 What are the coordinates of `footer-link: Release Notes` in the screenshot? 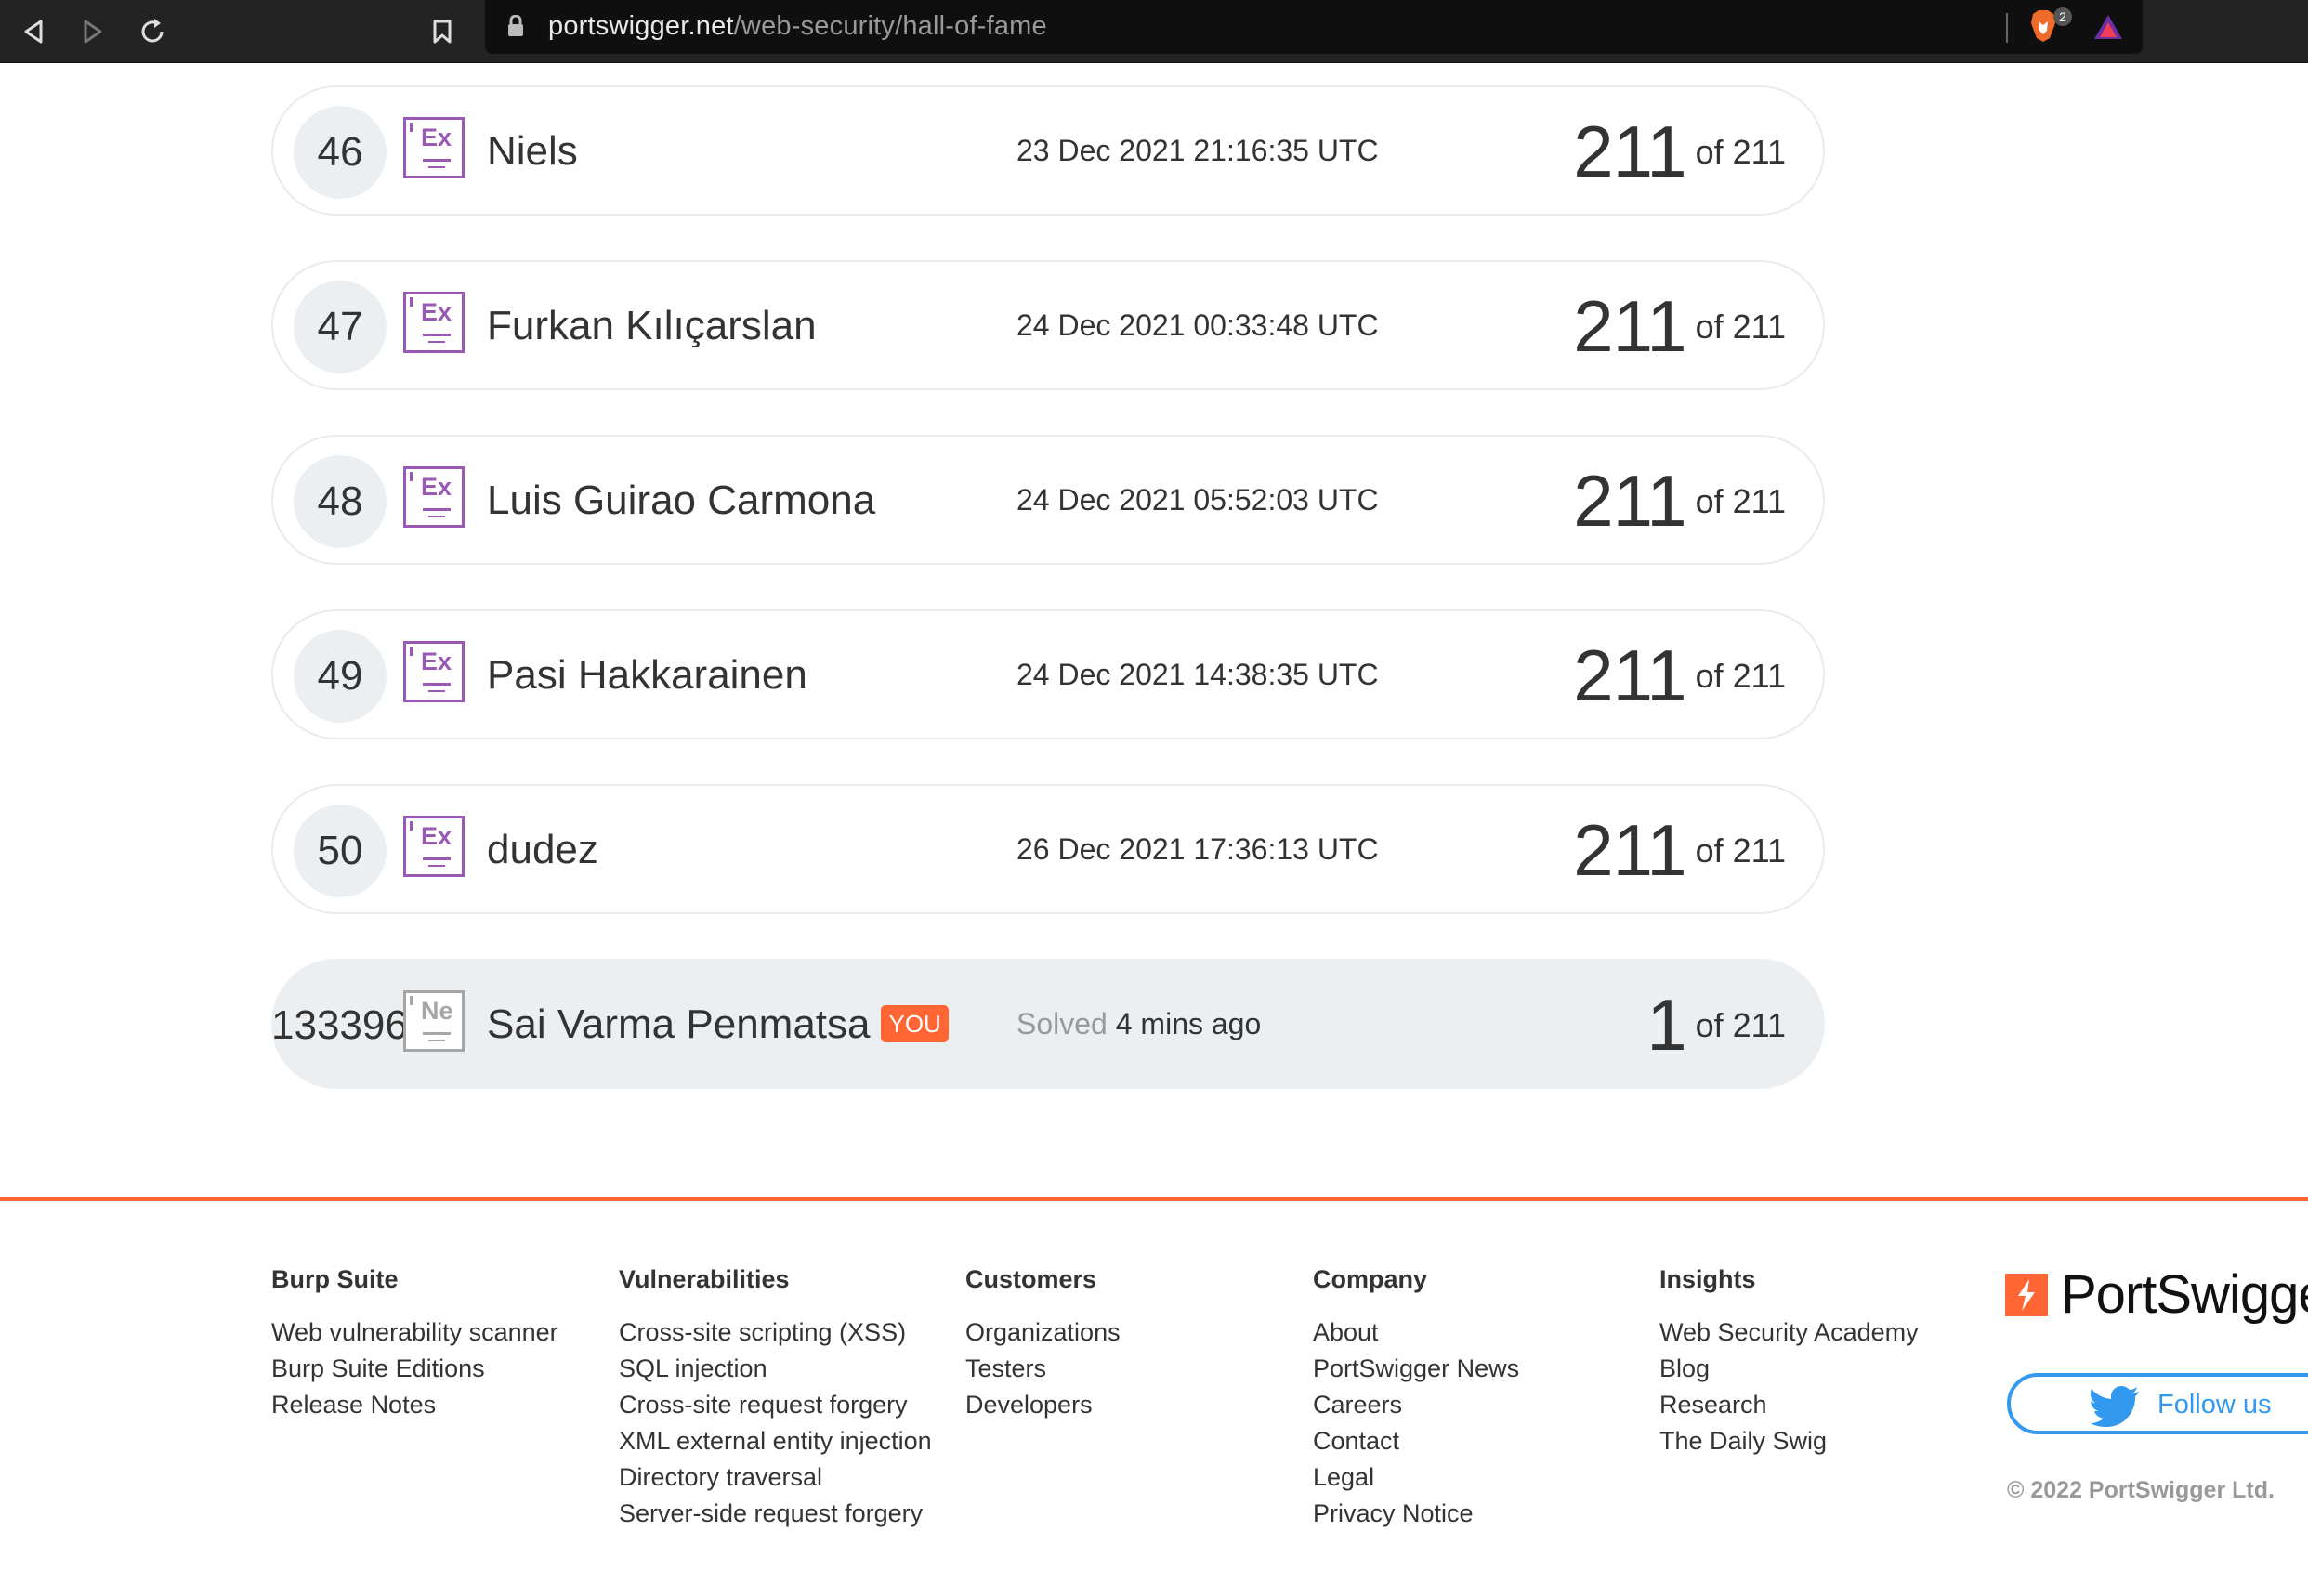 It's located at (415, 1405).